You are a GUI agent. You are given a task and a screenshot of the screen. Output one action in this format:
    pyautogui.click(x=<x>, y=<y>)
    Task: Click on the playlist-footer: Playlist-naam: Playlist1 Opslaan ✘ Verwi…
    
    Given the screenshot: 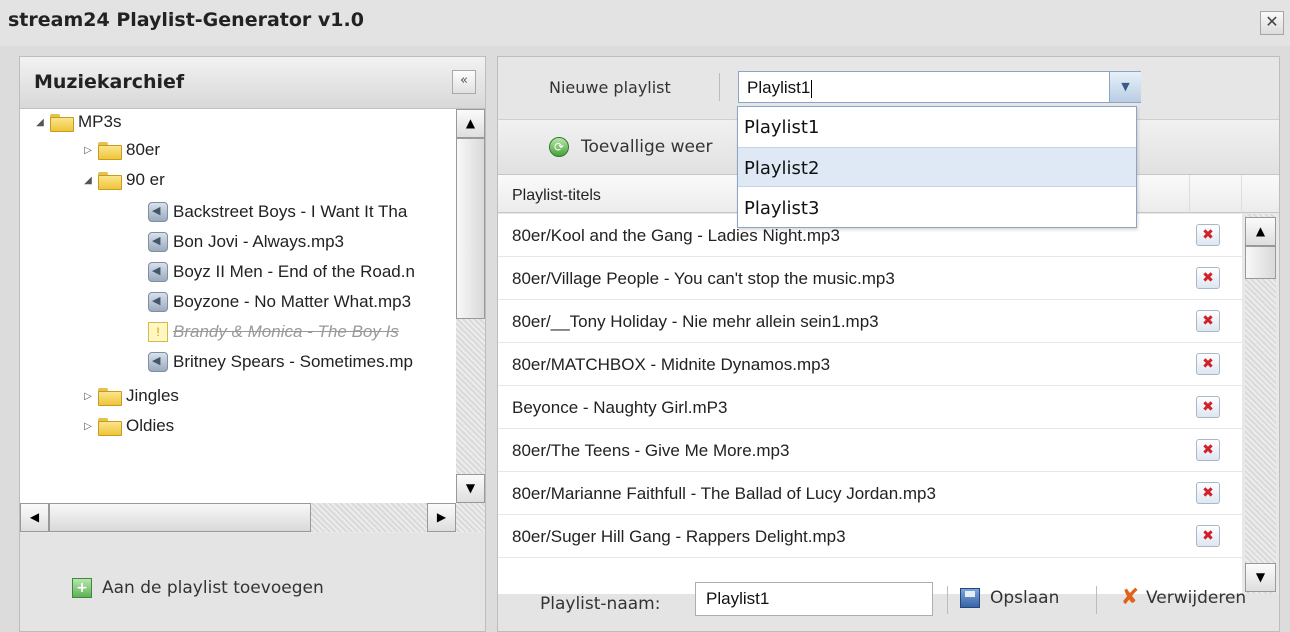 What is the action you would take?
    pyautogui.click(x=888, y=606)
    